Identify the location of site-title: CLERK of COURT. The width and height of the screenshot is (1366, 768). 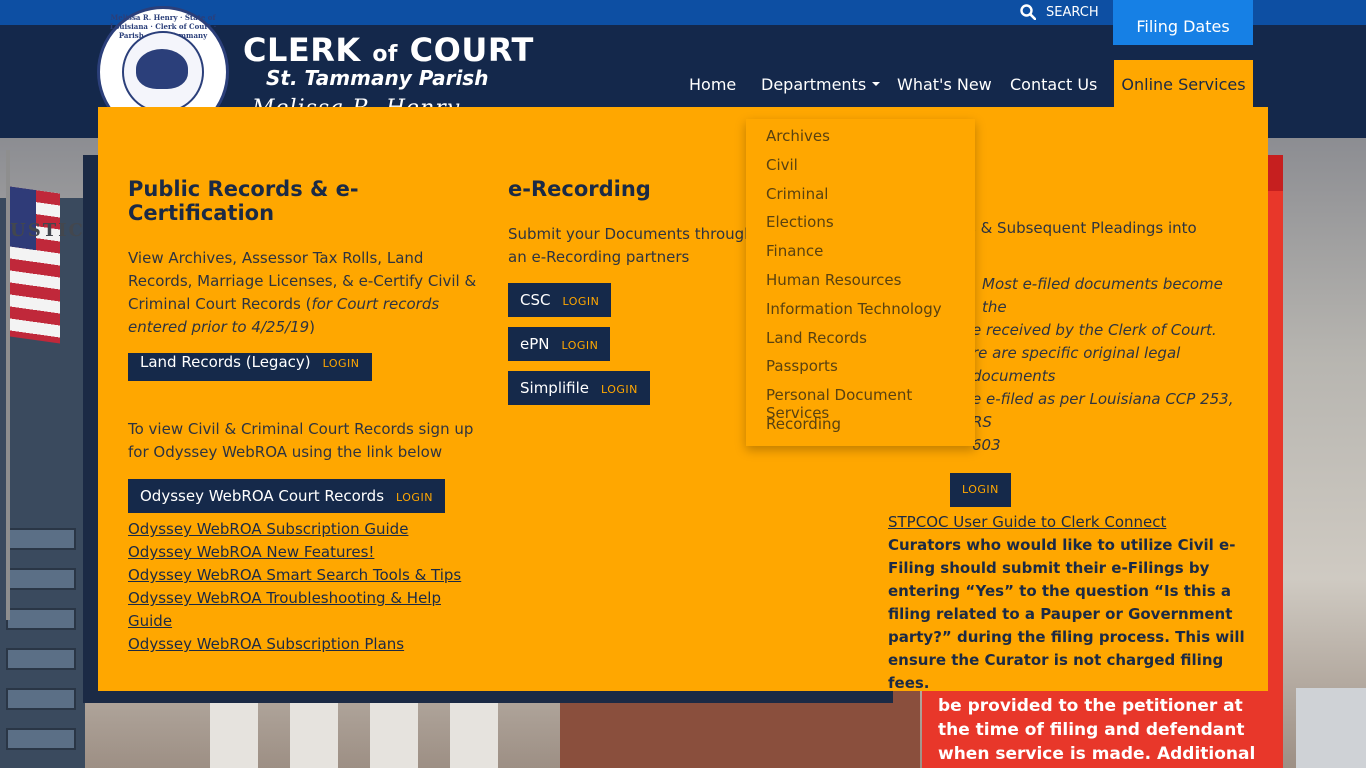
(388, 50).